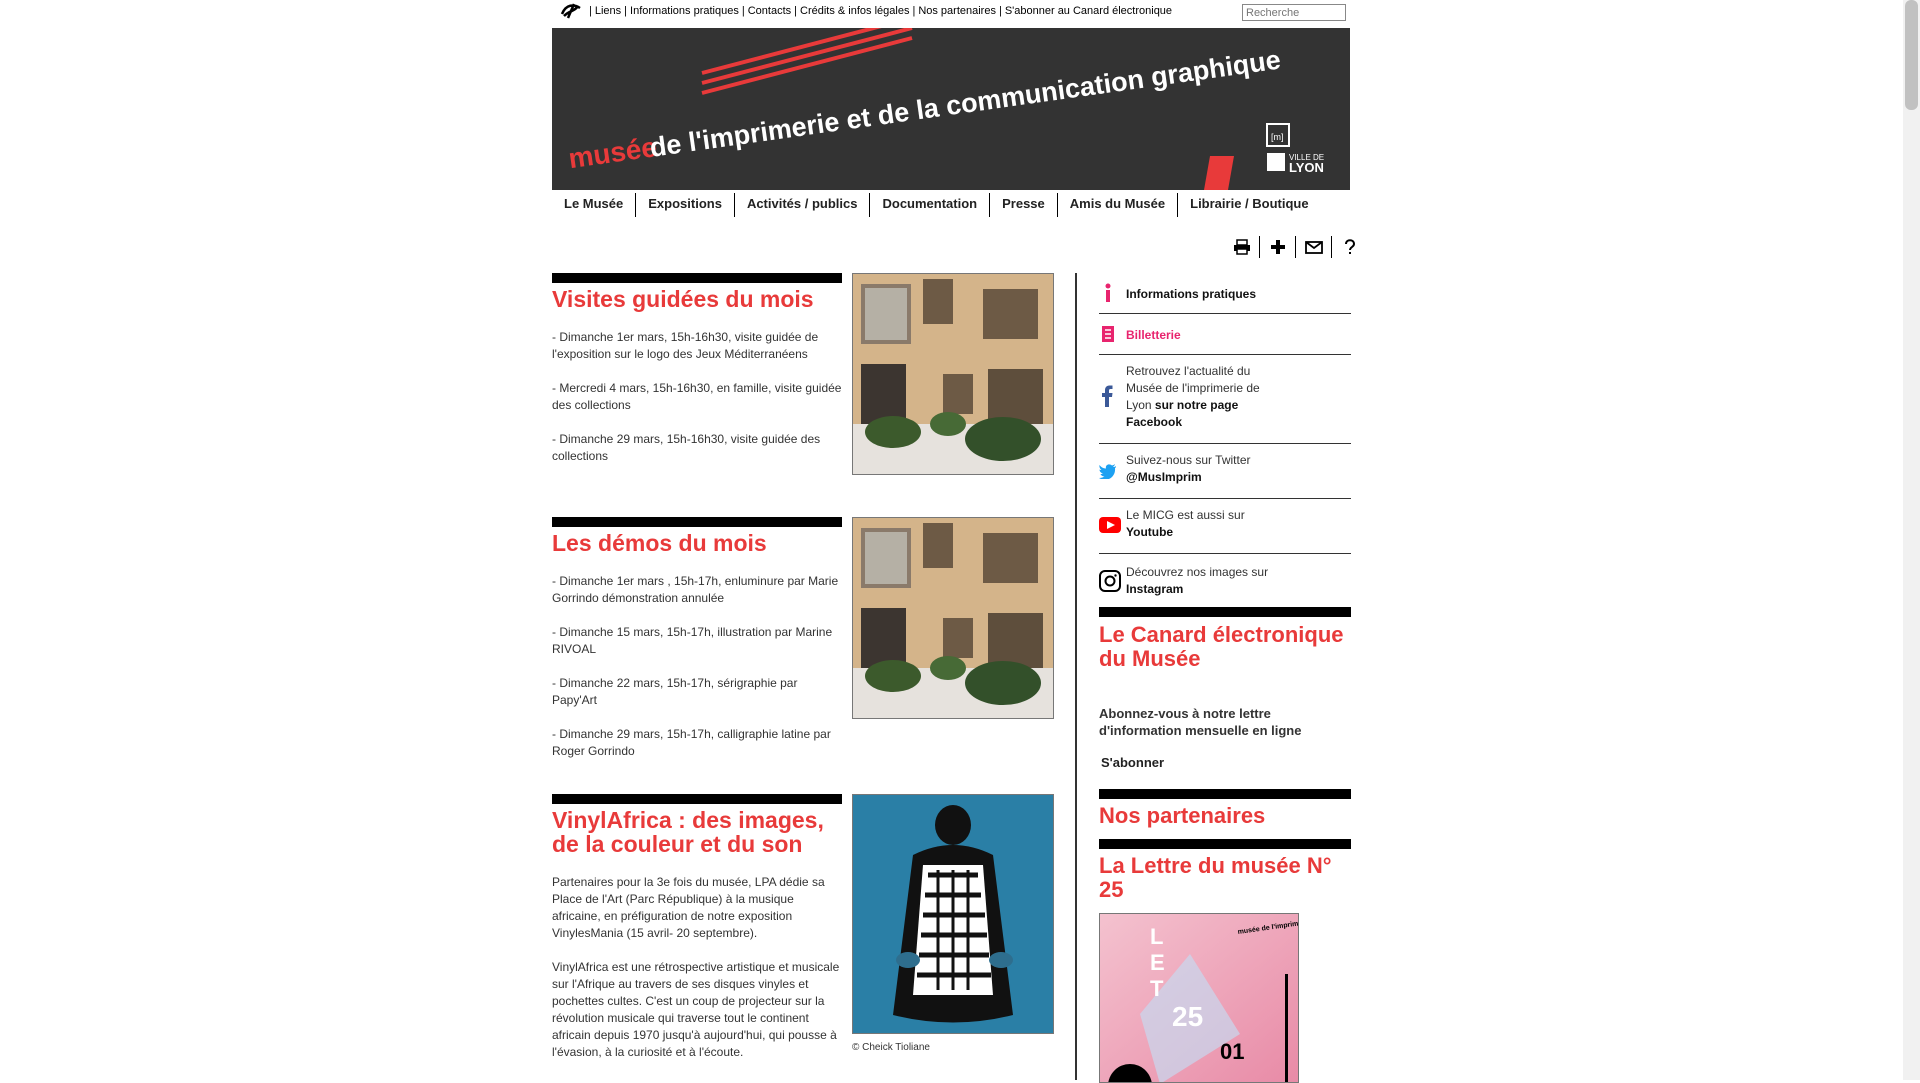  Describe the element at coordinates (1132, 762) in the screenshot. I see `subscribe-link: S'abonner` at that location.